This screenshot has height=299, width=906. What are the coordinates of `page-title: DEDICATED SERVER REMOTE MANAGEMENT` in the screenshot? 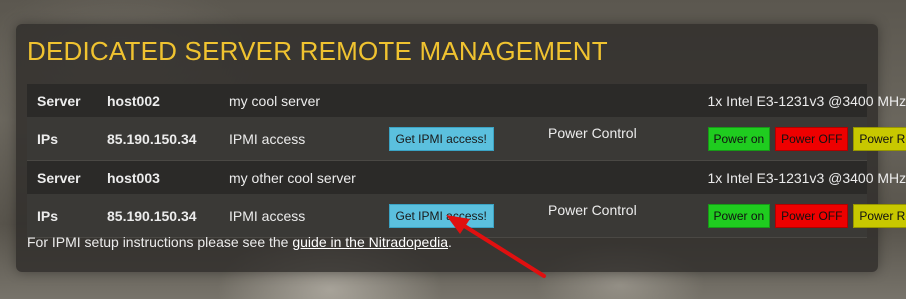 It's located at (317, 51).